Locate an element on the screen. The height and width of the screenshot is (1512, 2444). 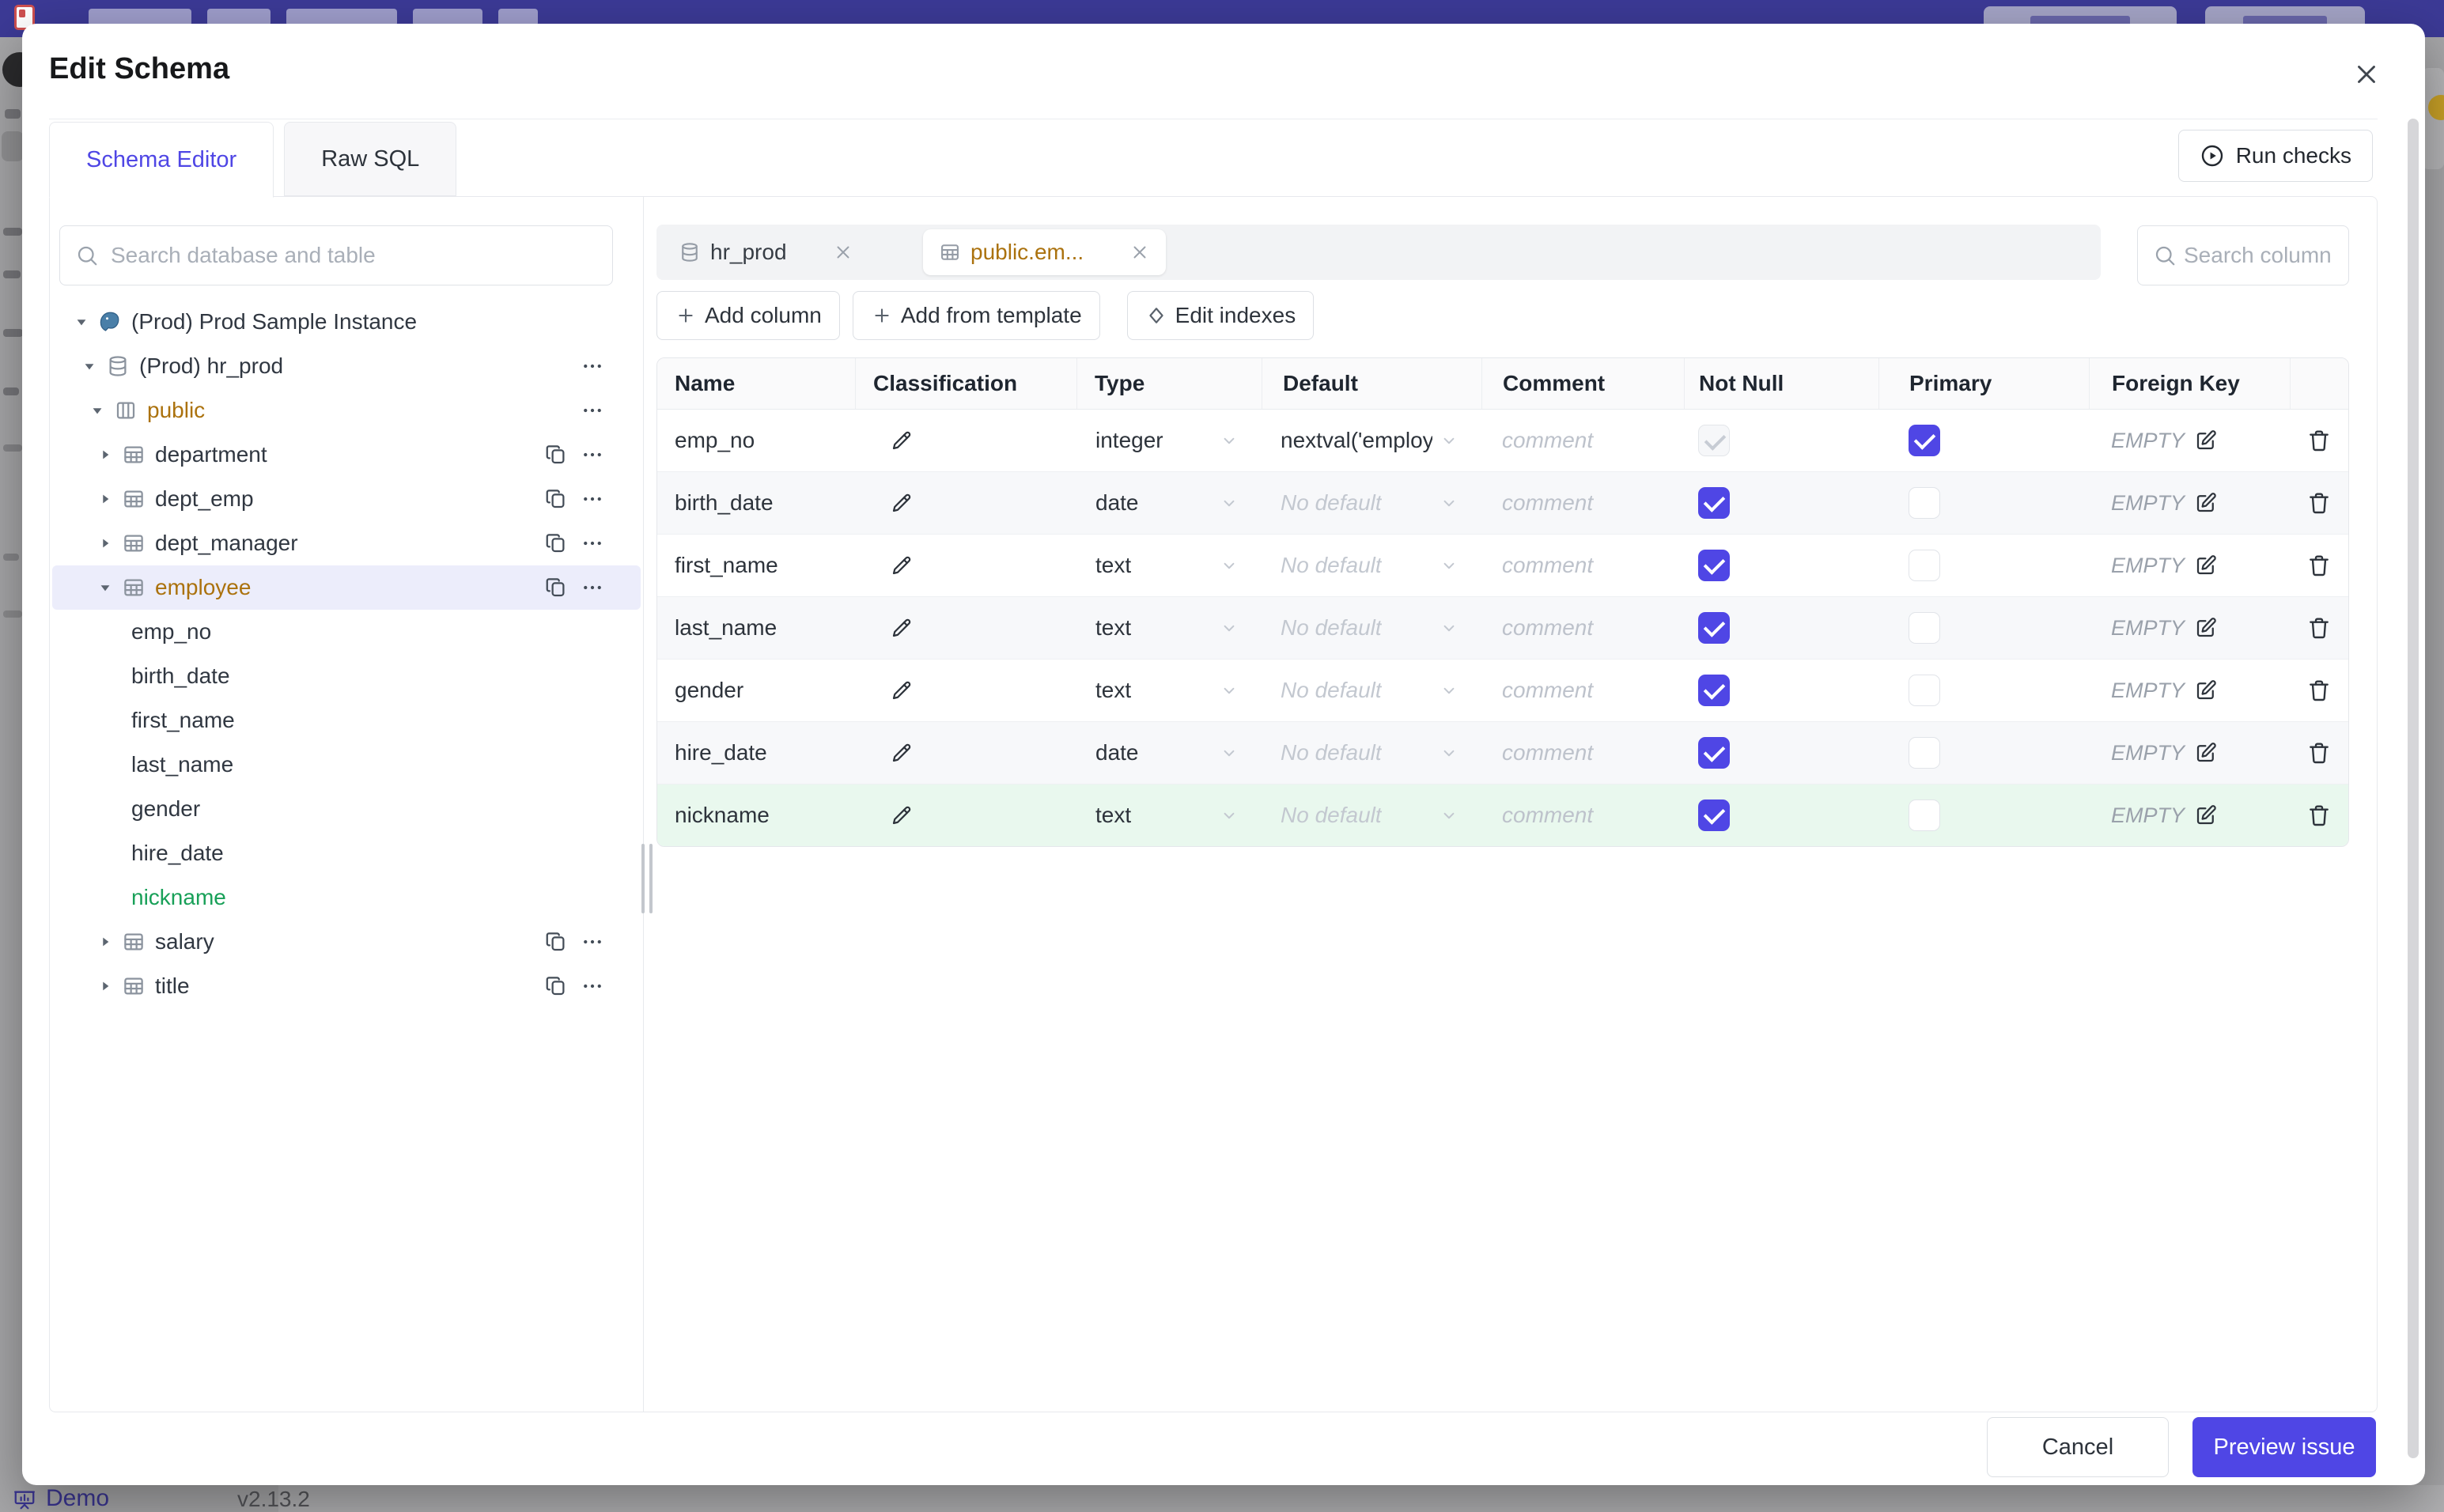
tree-item-birth-date: birth_date is located at coordinates (346, 676).